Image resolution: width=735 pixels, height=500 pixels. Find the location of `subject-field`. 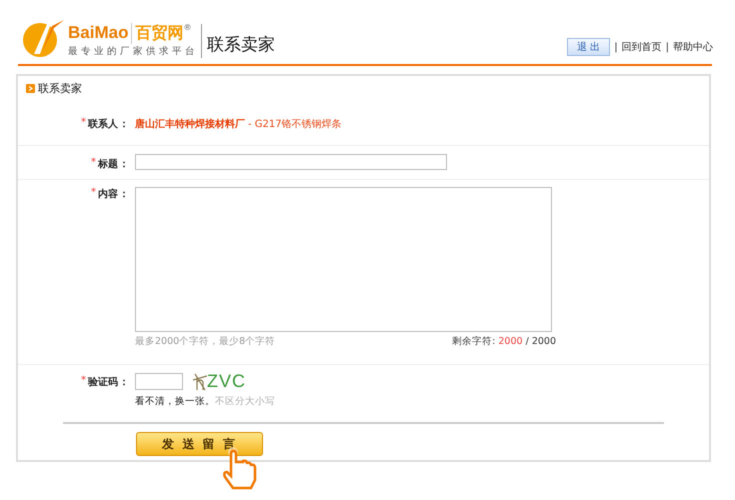

subject-field is located at coordinates (291, 162).